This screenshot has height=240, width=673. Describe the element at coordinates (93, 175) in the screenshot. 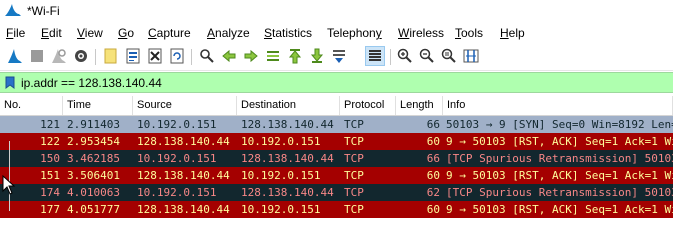

I see `packet-time-cell: 3.506401` at that location.